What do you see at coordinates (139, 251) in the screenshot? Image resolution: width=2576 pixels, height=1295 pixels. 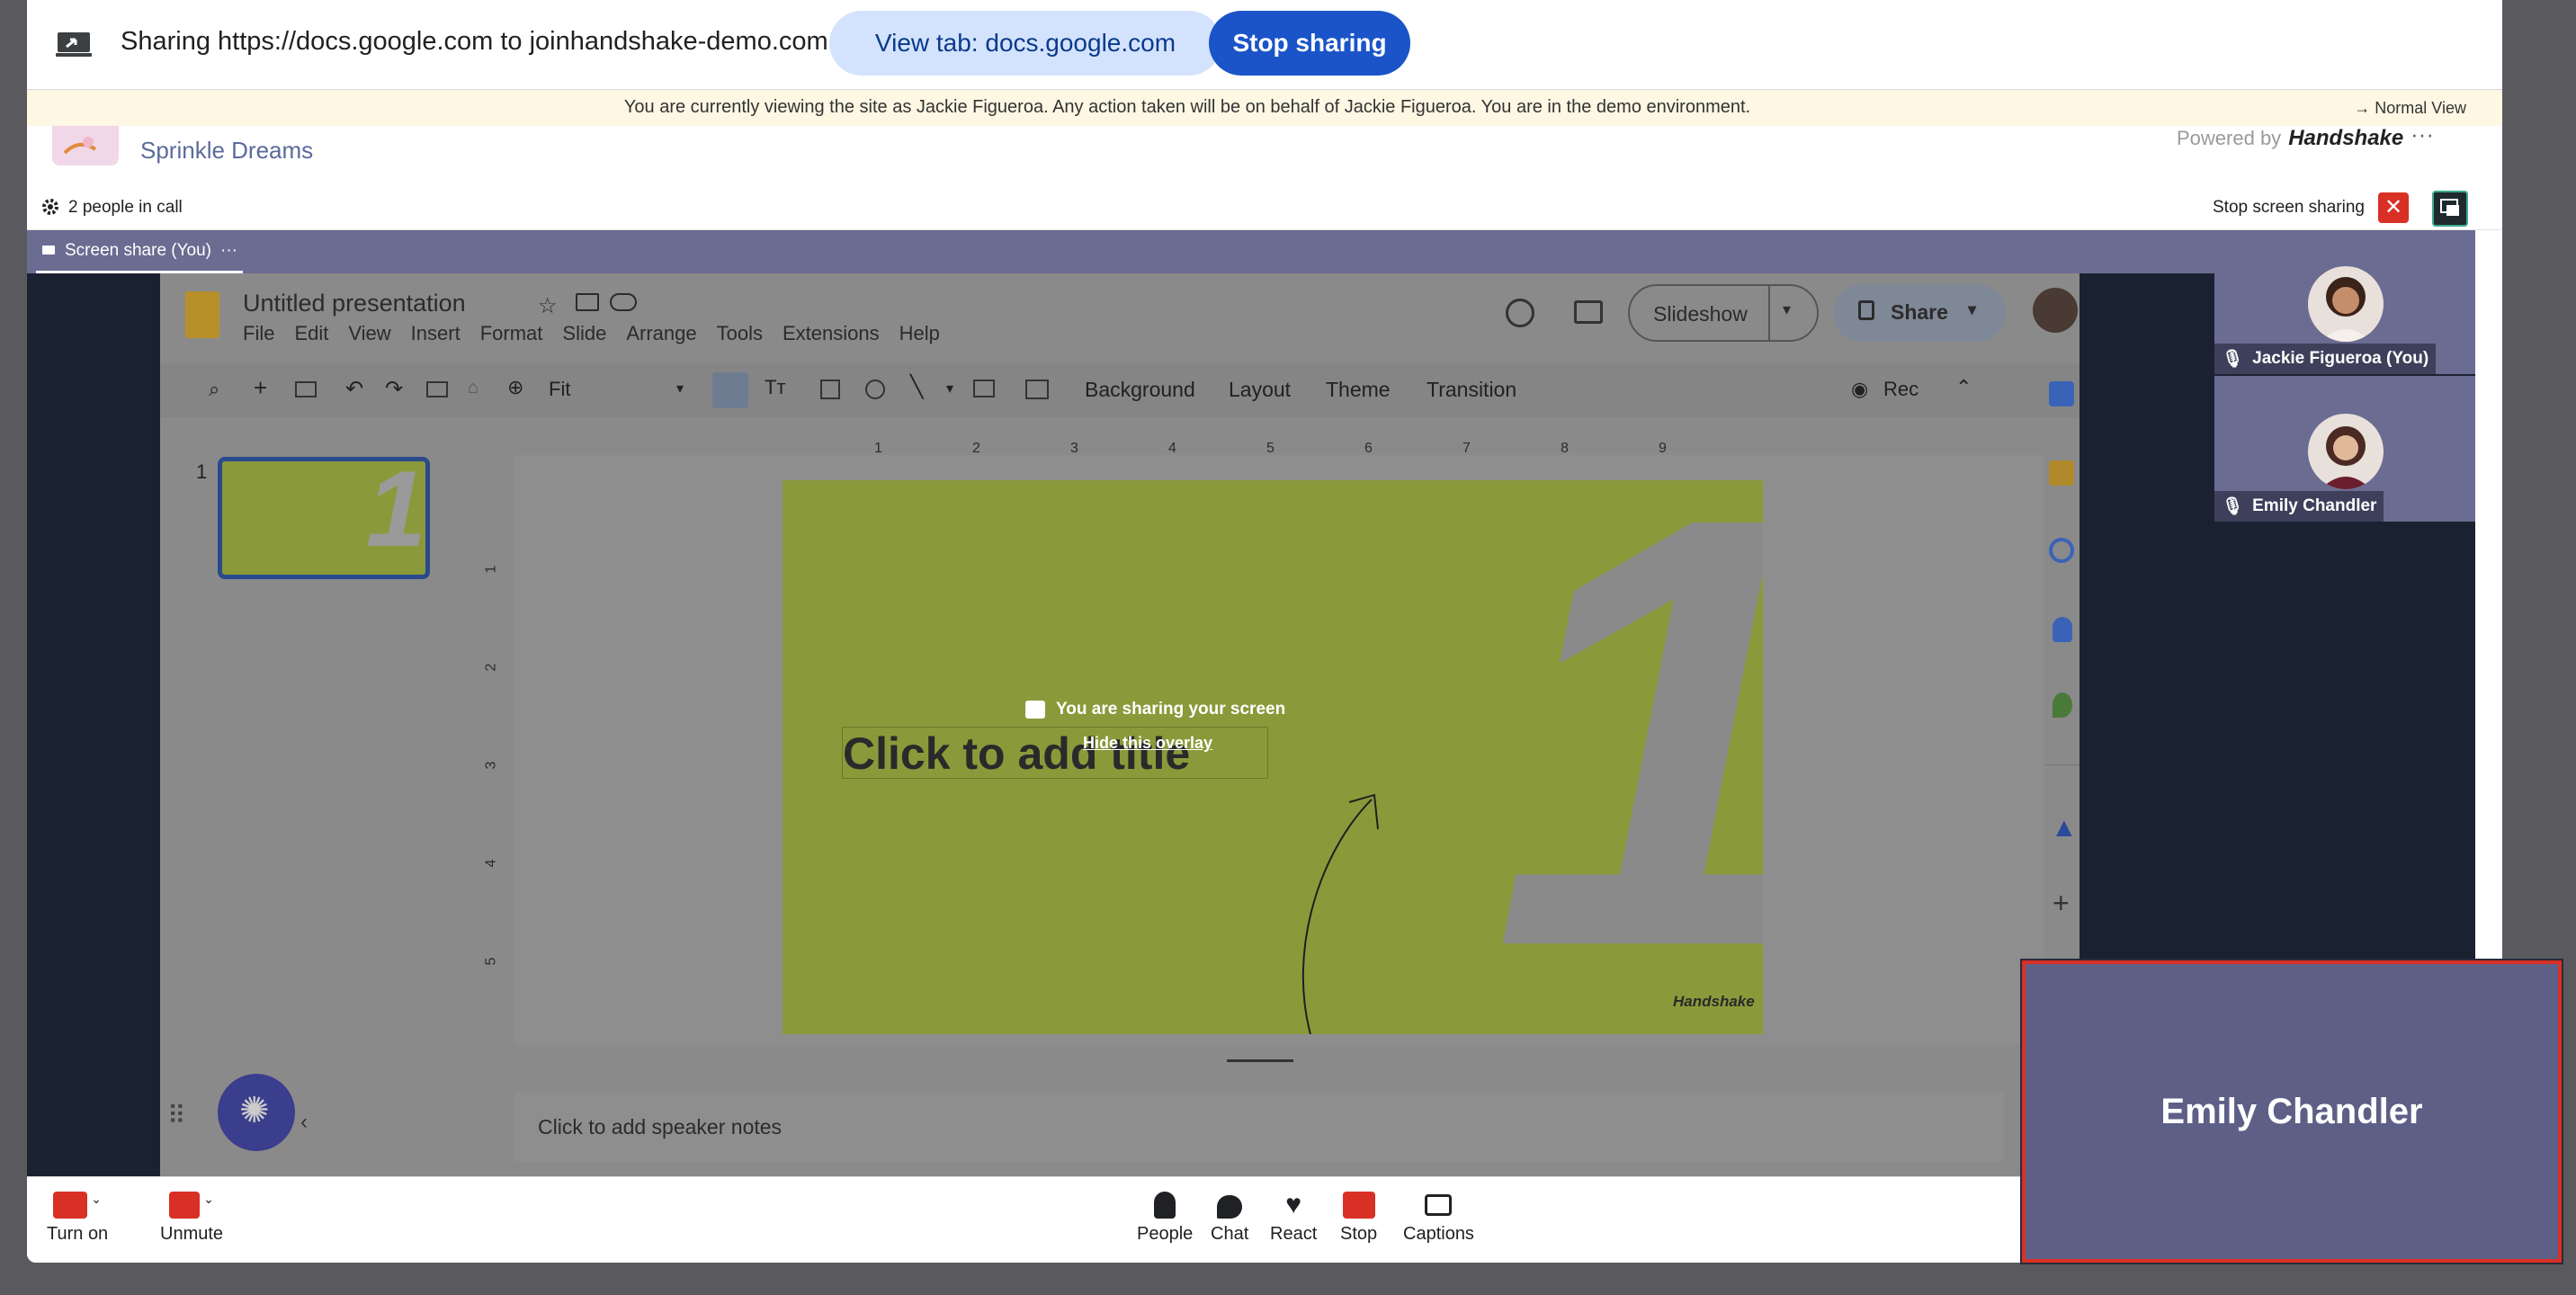 I see `screen-share-tab: Screen share (You) ···` at bounding box center [139, 251].